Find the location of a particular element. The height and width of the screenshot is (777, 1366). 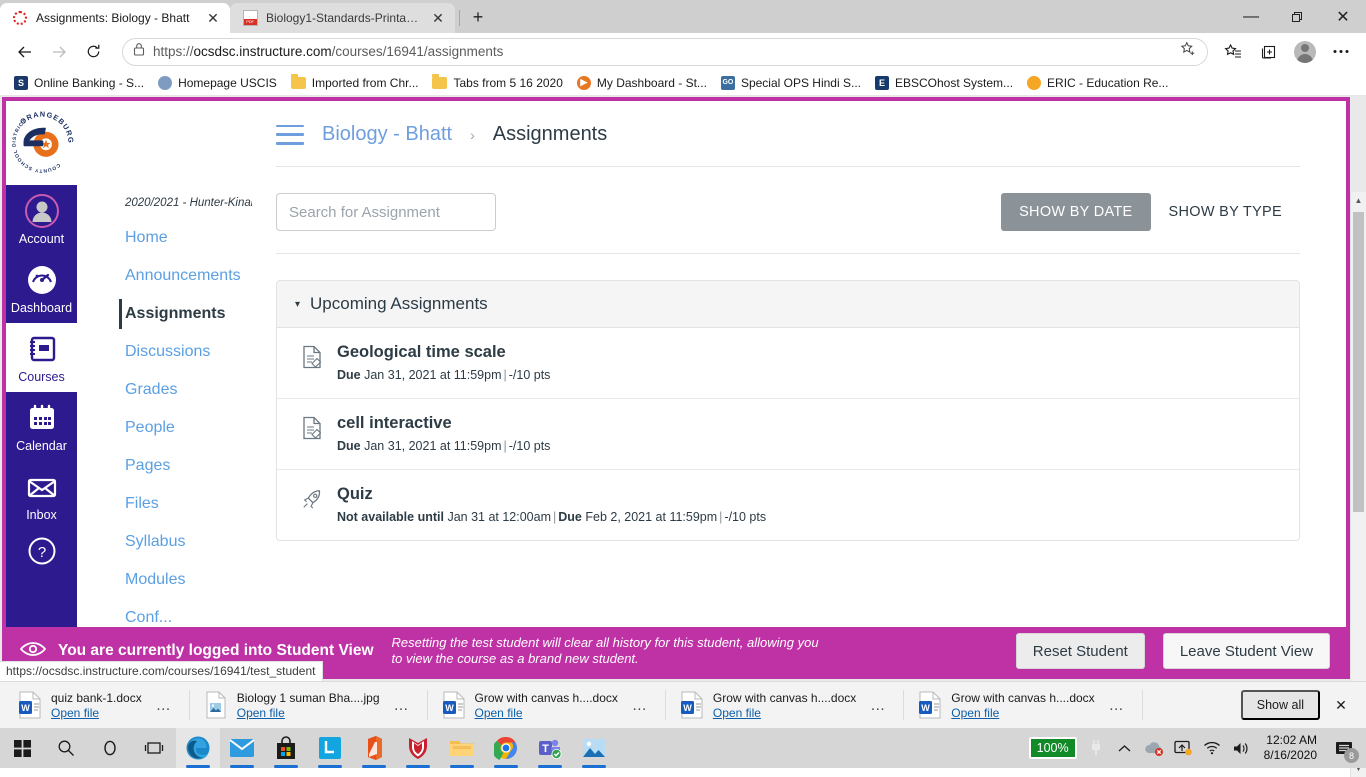

microsoft-store-icon is located at coordinates (286, 748).